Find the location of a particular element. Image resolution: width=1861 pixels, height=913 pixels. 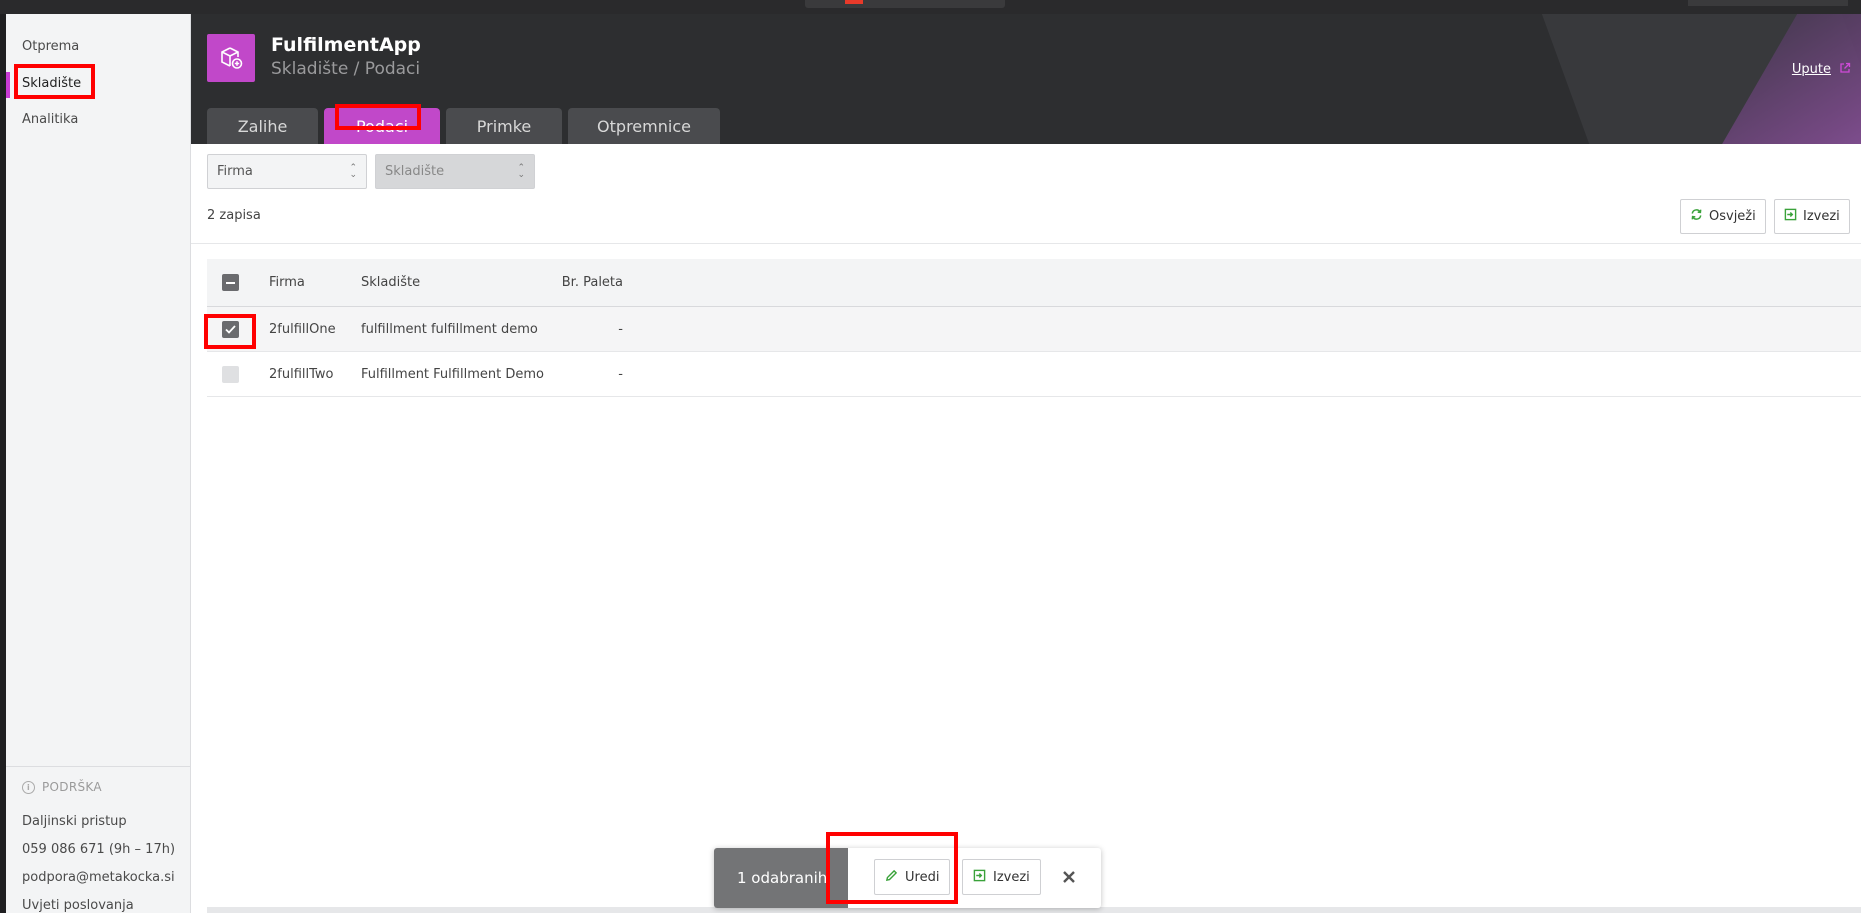

company-filter-select: Firma ⌃ ⌄ is located at coordinates (287, 171).